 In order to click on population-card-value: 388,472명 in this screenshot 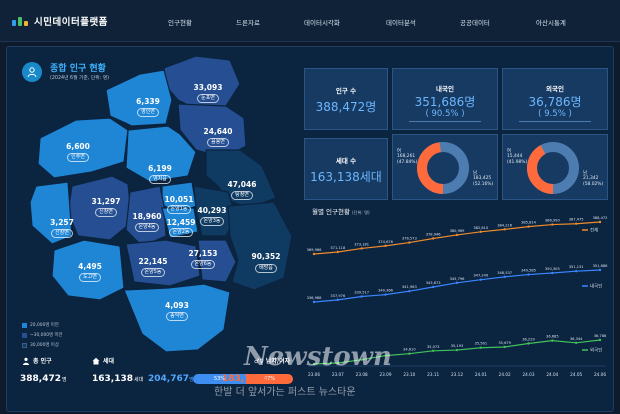, I will do `click(346, 107)`.